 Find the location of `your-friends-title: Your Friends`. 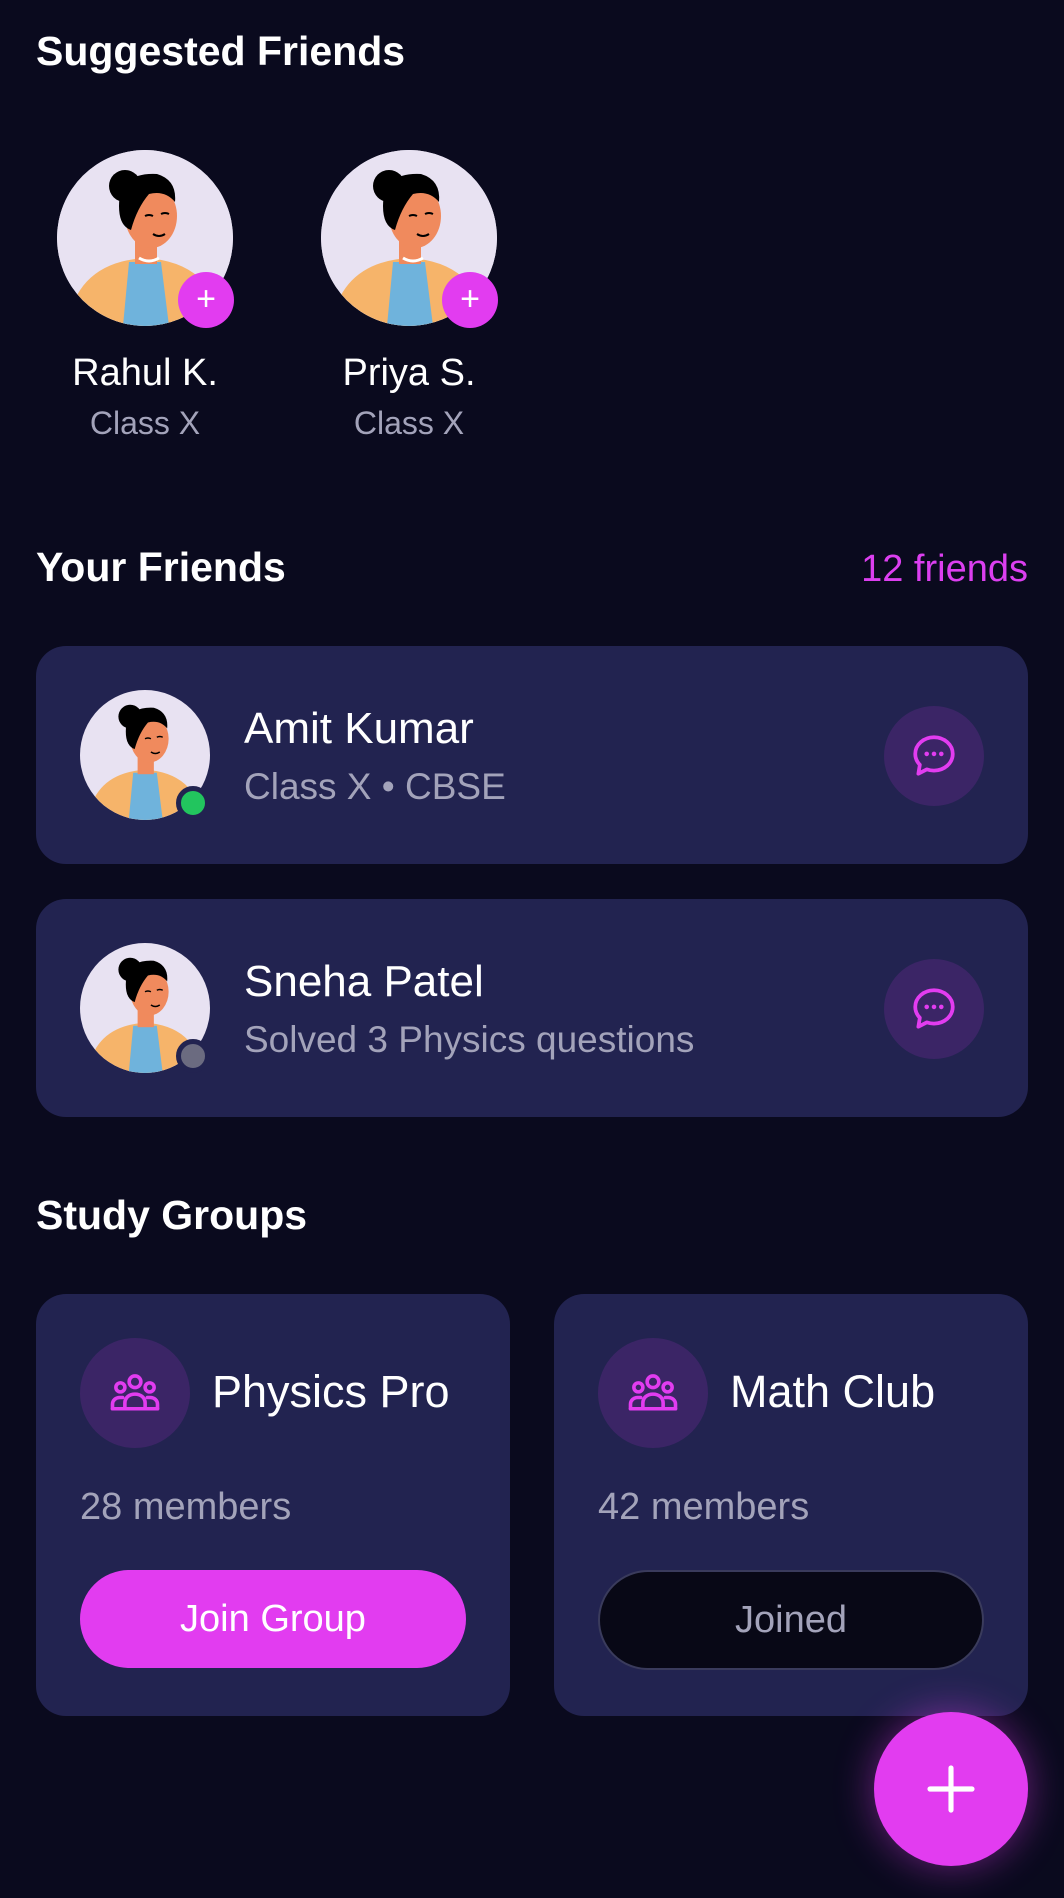

your-friends-title: Your Friends is located at coordinates (161, 567).